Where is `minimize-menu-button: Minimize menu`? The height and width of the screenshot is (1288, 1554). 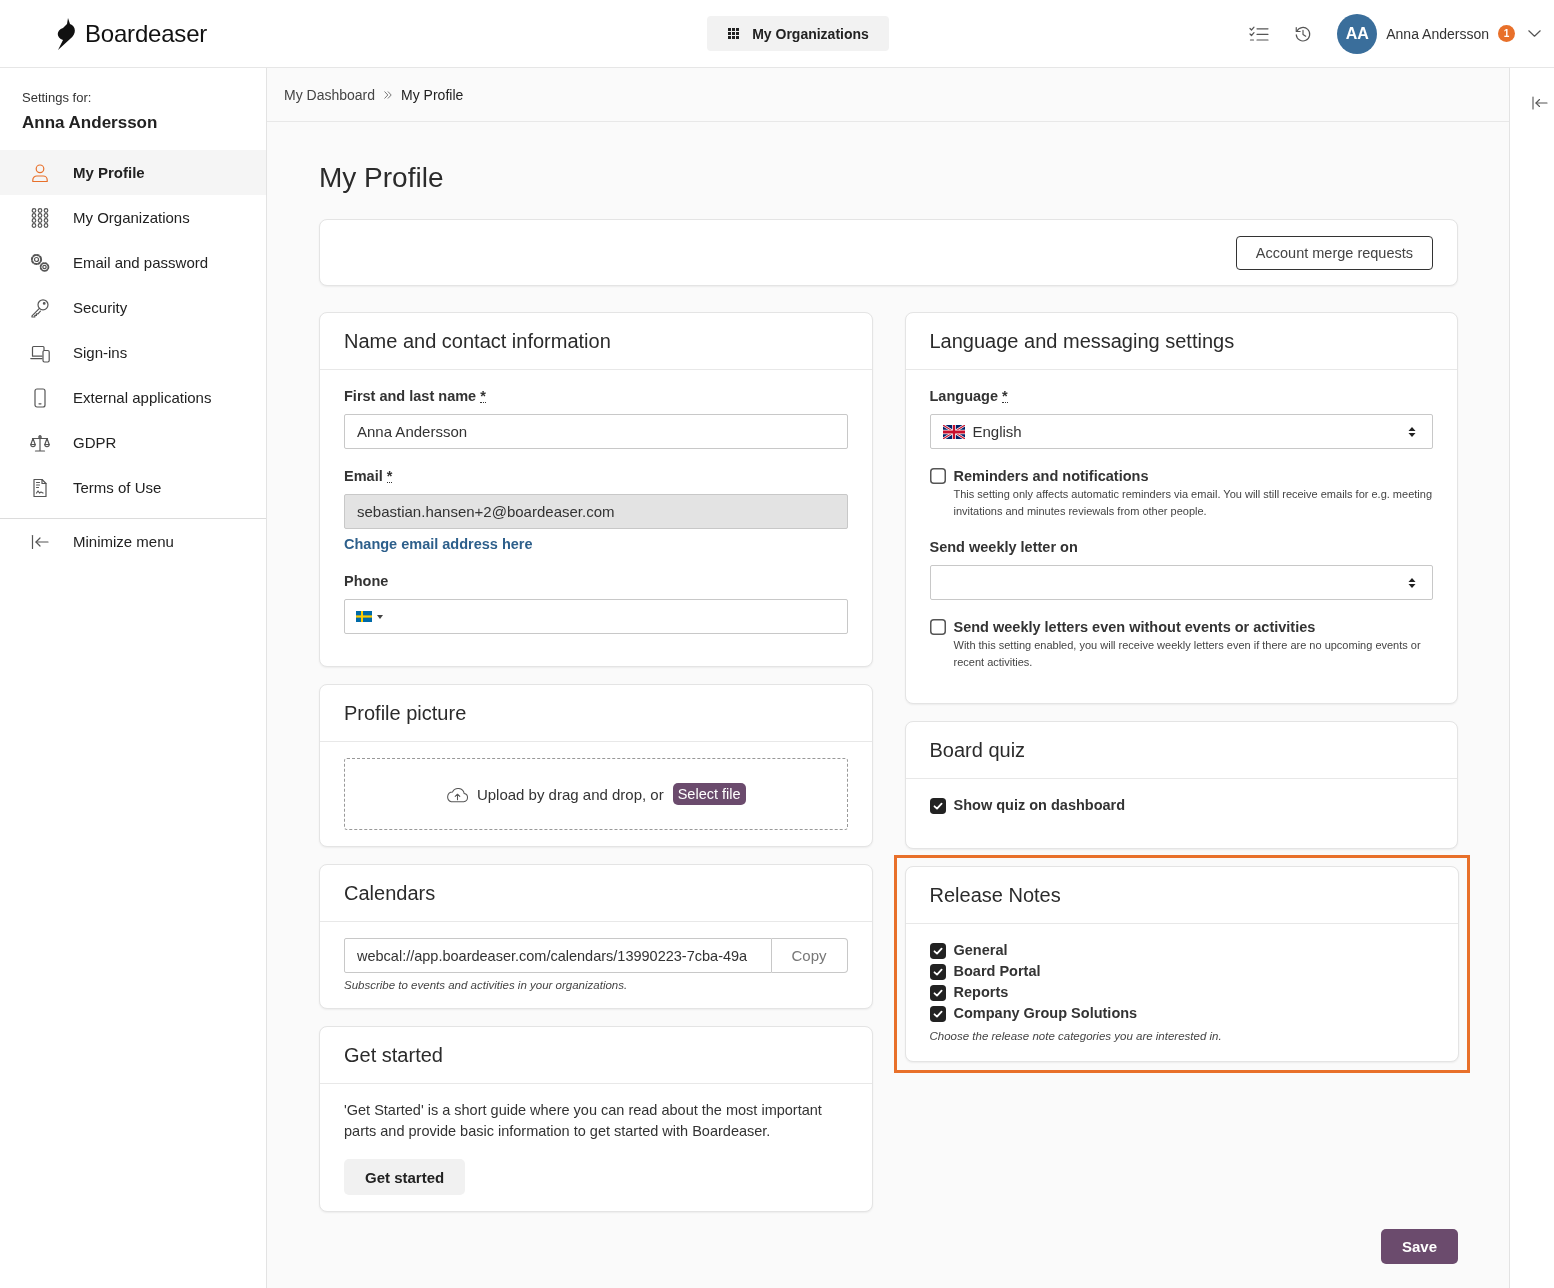
minimize-menu-button: Minimize menu is located at coordinates (133, 541).